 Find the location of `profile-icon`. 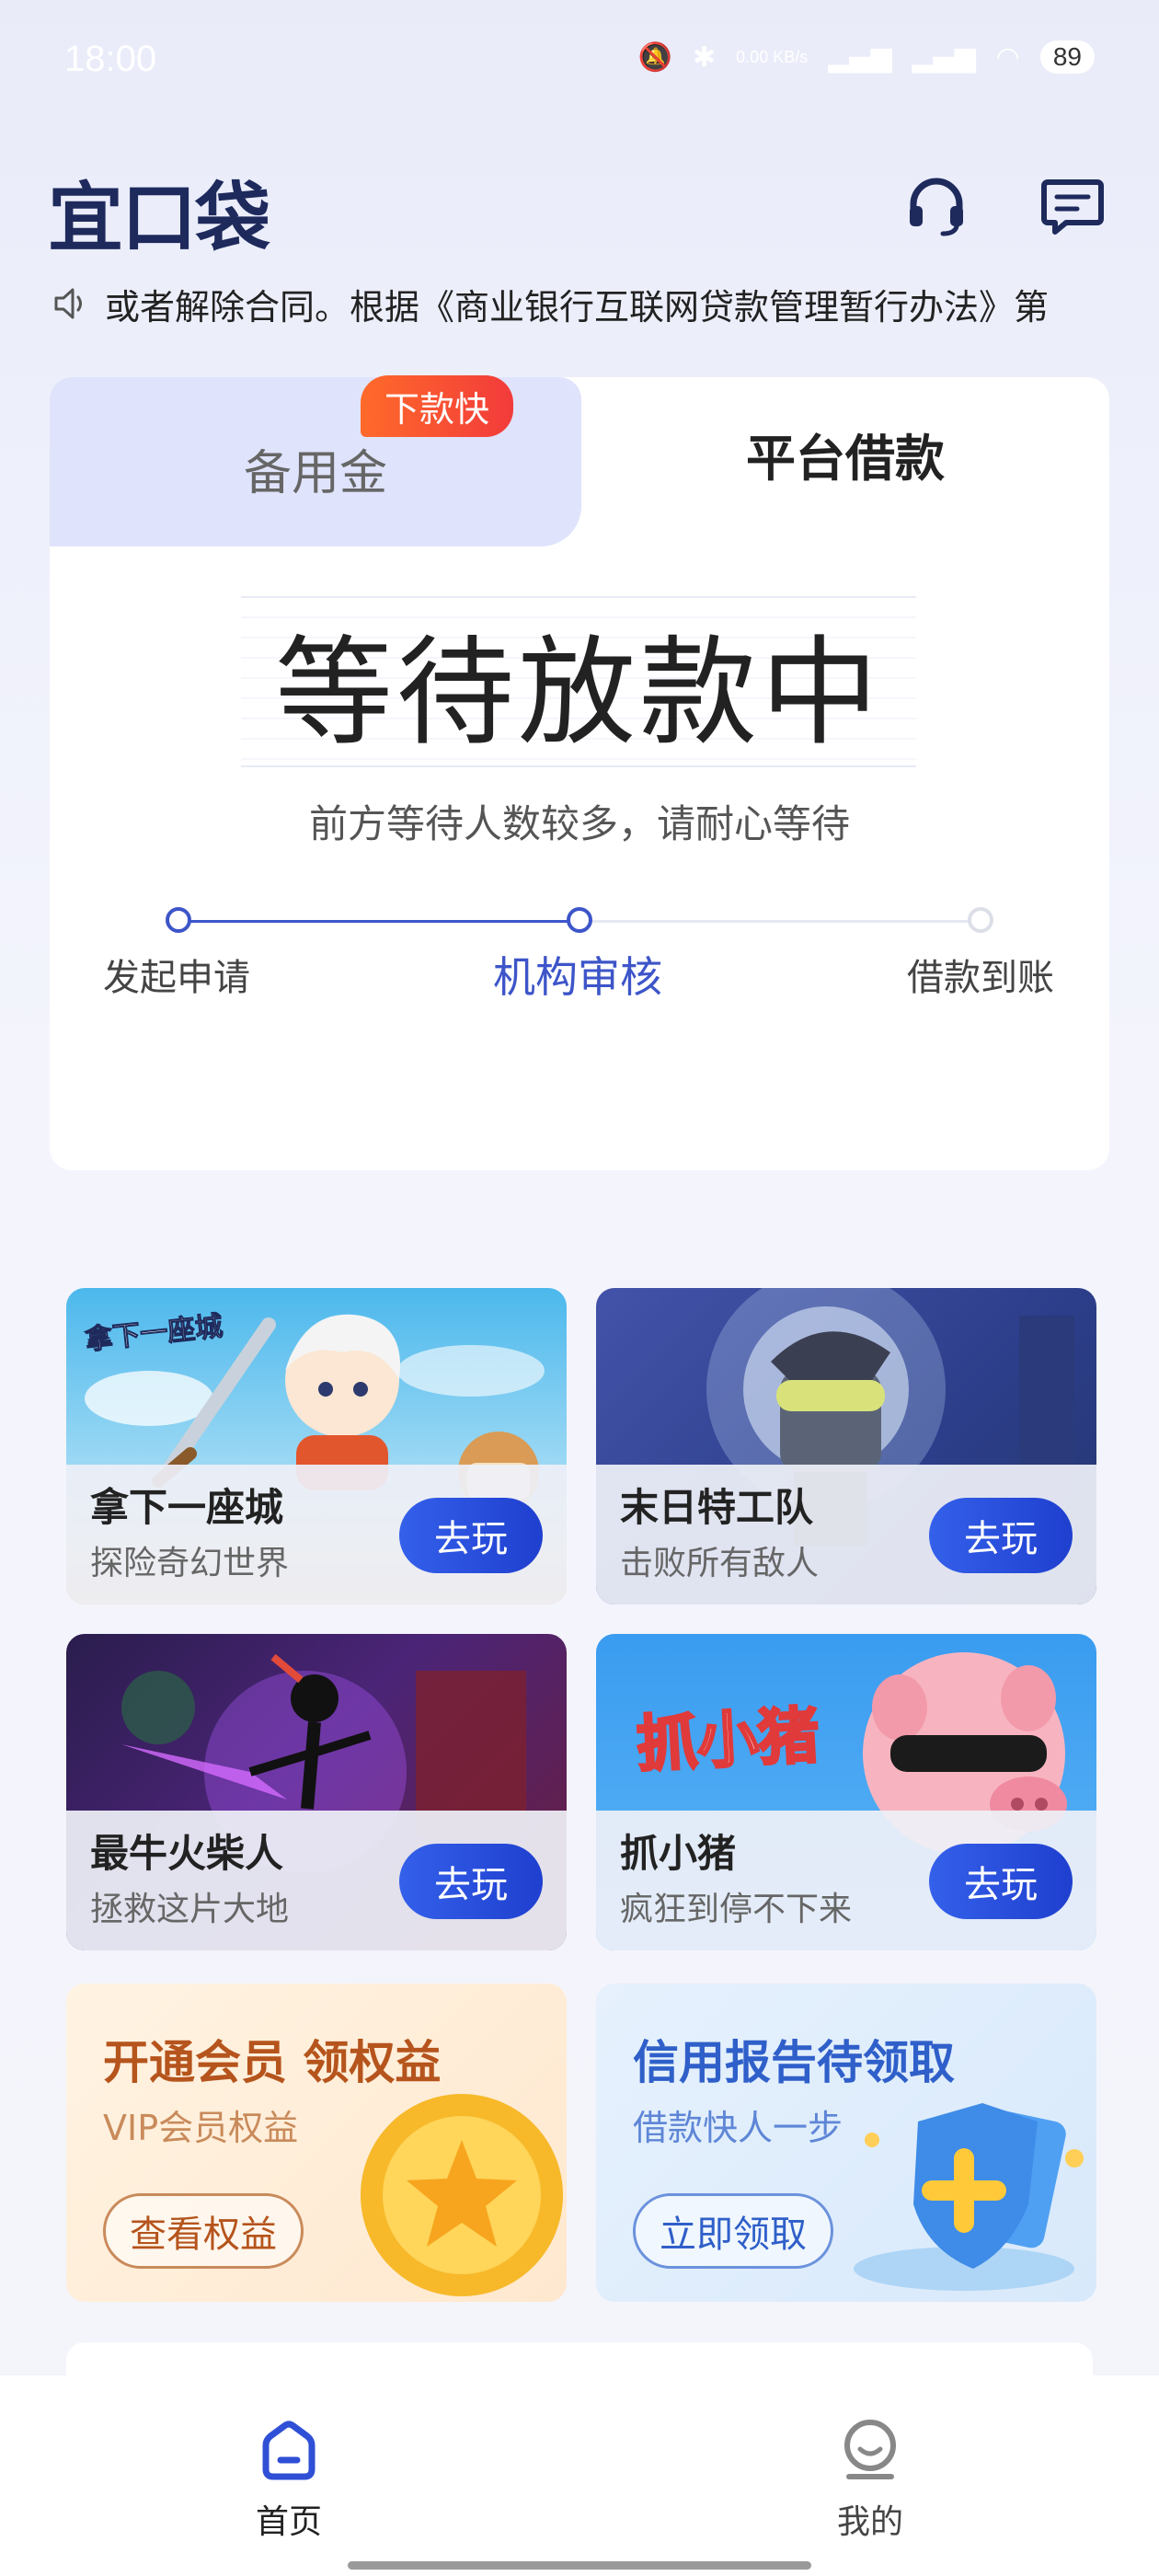

profile-icon is located at coordinates (870, 2449).